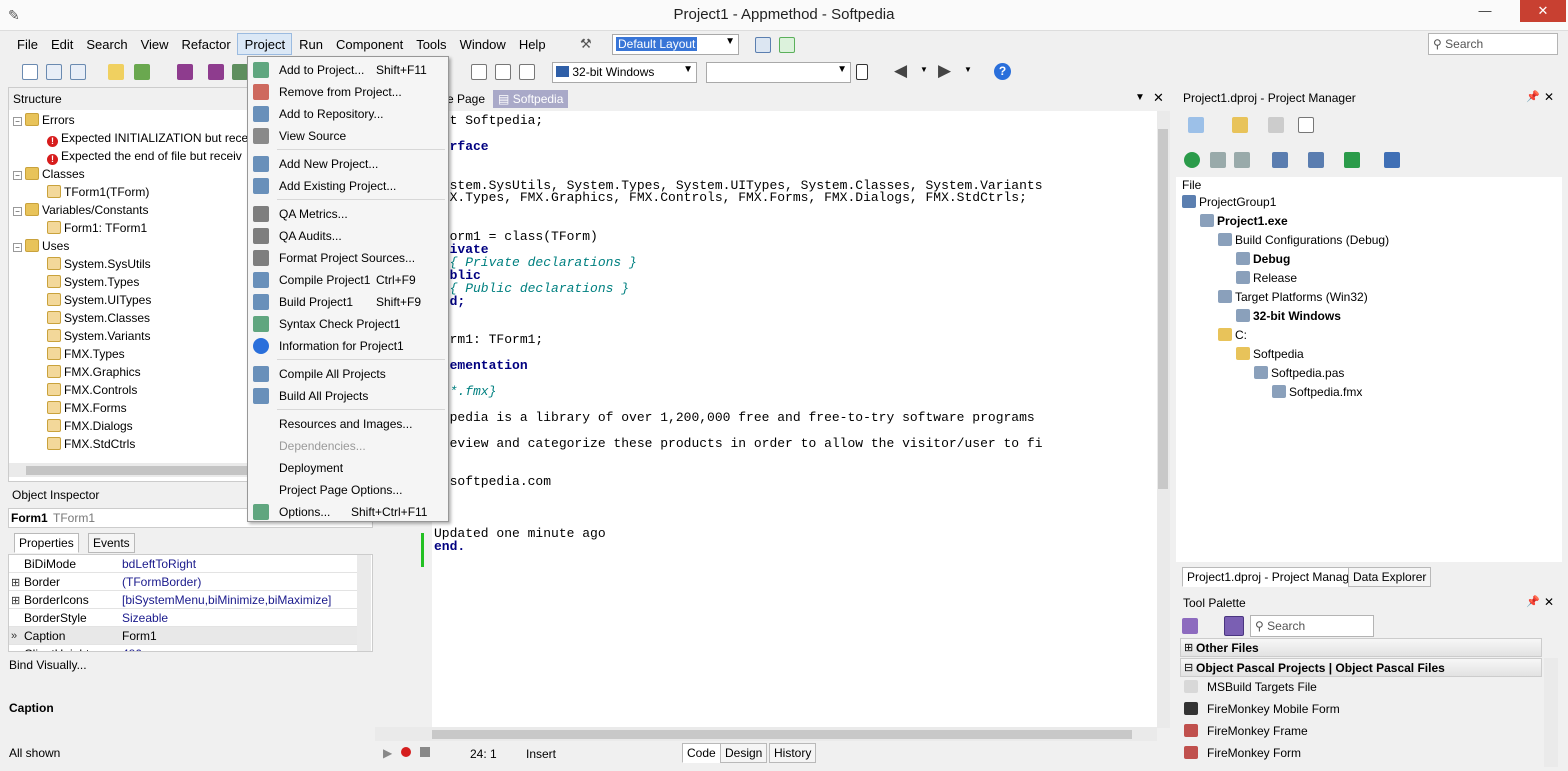 The image size is (1568, 771). Describe the element at coordinates (1246, 731) in the screenshot. I see `palette-item: FireMonkey Frame` at that location.